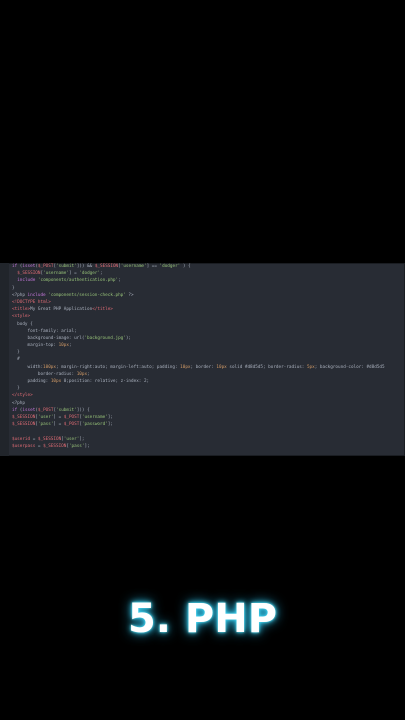 The height and width of the screenshot is (720, 405). What do you see at coordinates (42, 346) in the screenshot?
I see `code-line: margin-top: 10px;` at bounding box center [42, 346].